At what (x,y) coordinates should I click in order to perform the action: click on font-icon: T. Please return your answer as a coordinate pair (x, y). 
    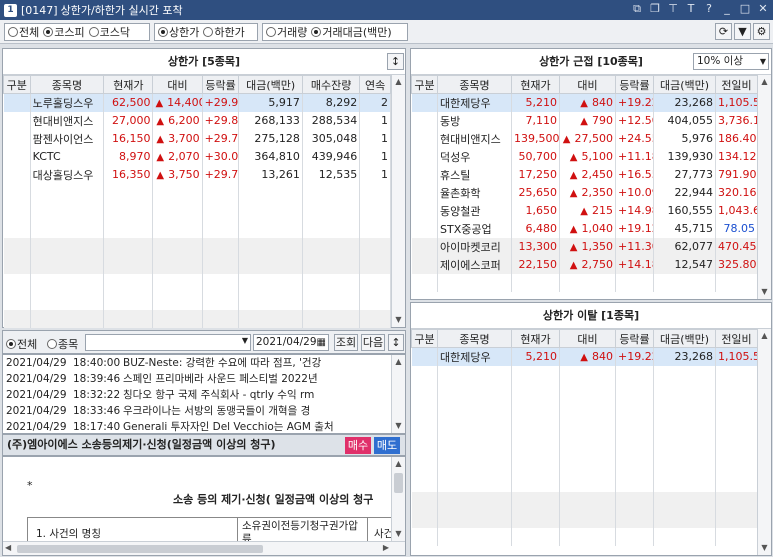
    Looking at the image, I should click on (691, 9).